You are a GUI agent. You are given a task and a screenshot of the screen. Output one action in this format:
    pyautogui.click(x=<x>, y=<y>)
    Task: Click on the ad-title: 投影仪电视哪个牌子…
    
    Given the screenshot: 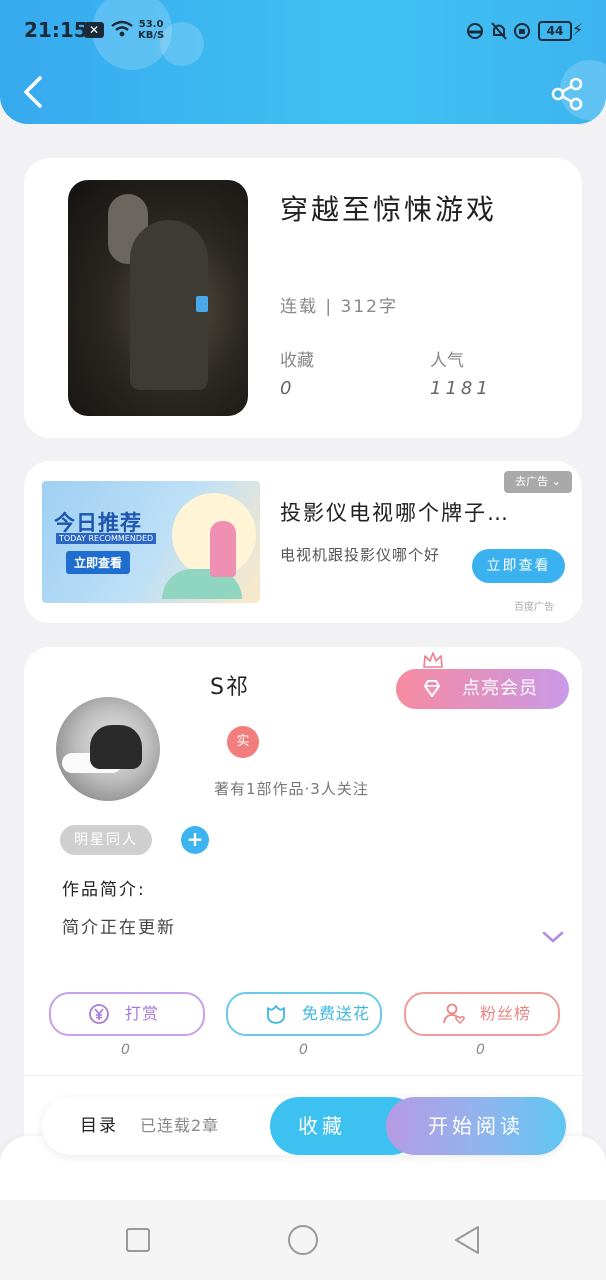 What is the action you would take?
    pyautogui.click(x=395, y=513)
    